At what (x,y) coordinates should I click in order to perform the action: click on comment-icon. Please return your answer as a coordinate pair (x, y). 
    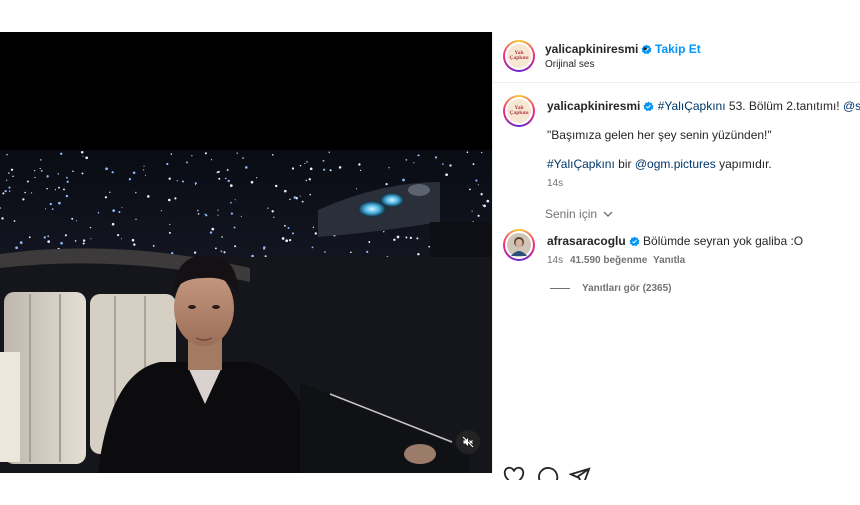
    Looking at the image, I should click on (548, 473).